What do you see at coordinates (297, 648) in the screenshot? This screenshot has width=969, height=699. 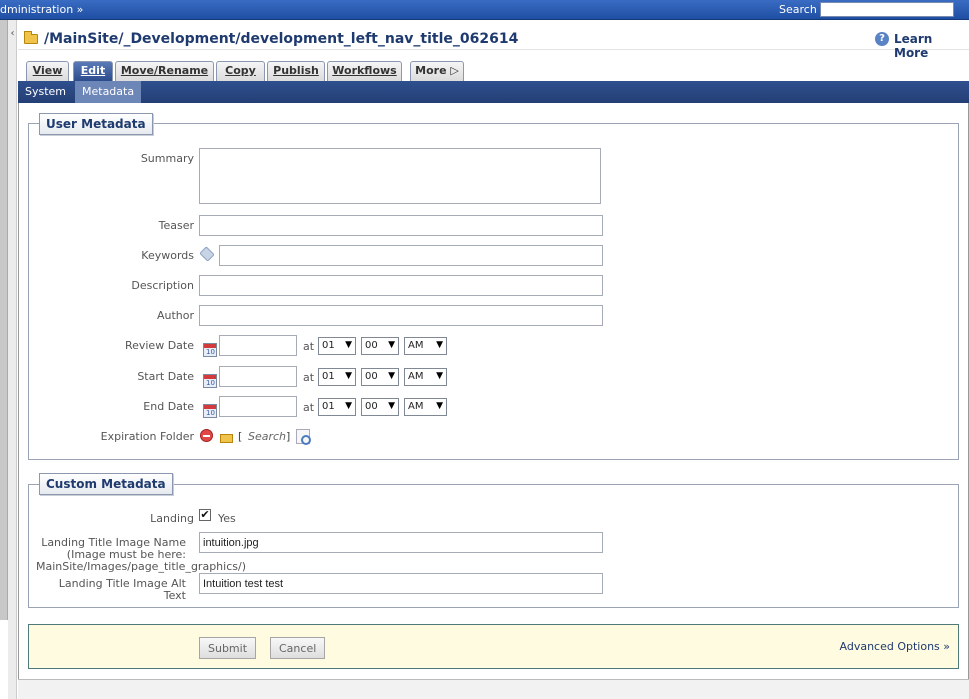 I see `cancel-button: Cancel` at bounding box center [297, 648].